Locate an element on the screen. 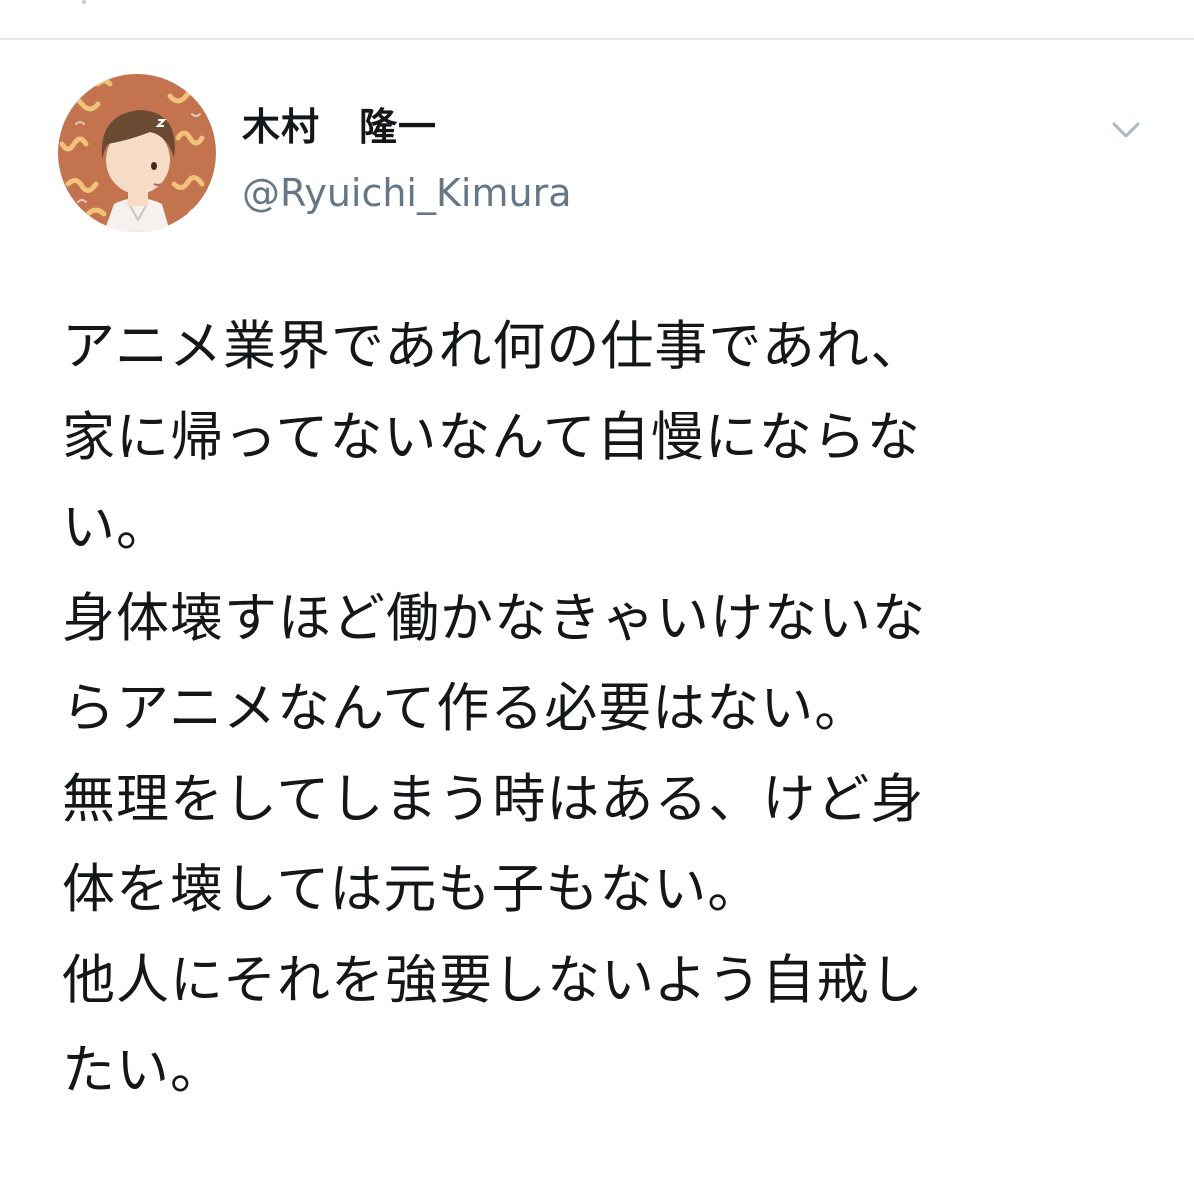  chevron-down-icon is located at coordinates (1126, 130).